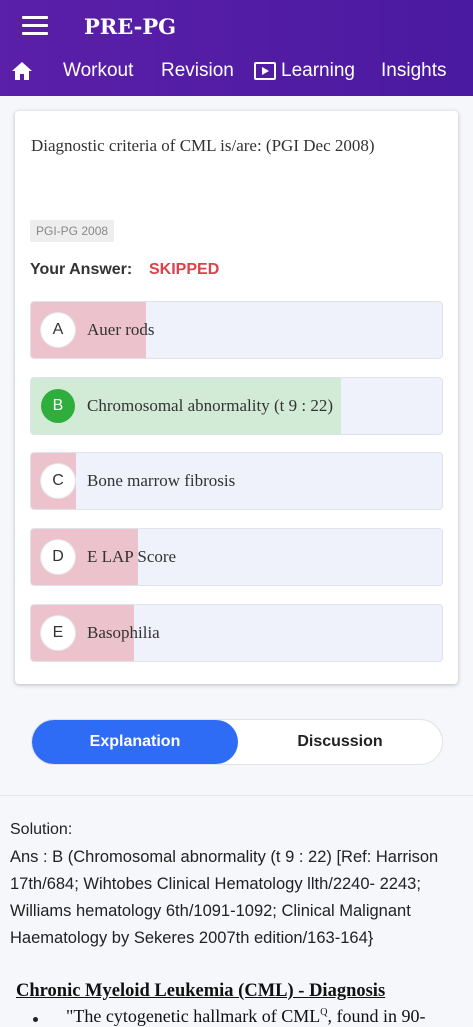 This screenshot has height=1027, width=473. I want to click on option-d: D E LAP Score, so click(236, 557).